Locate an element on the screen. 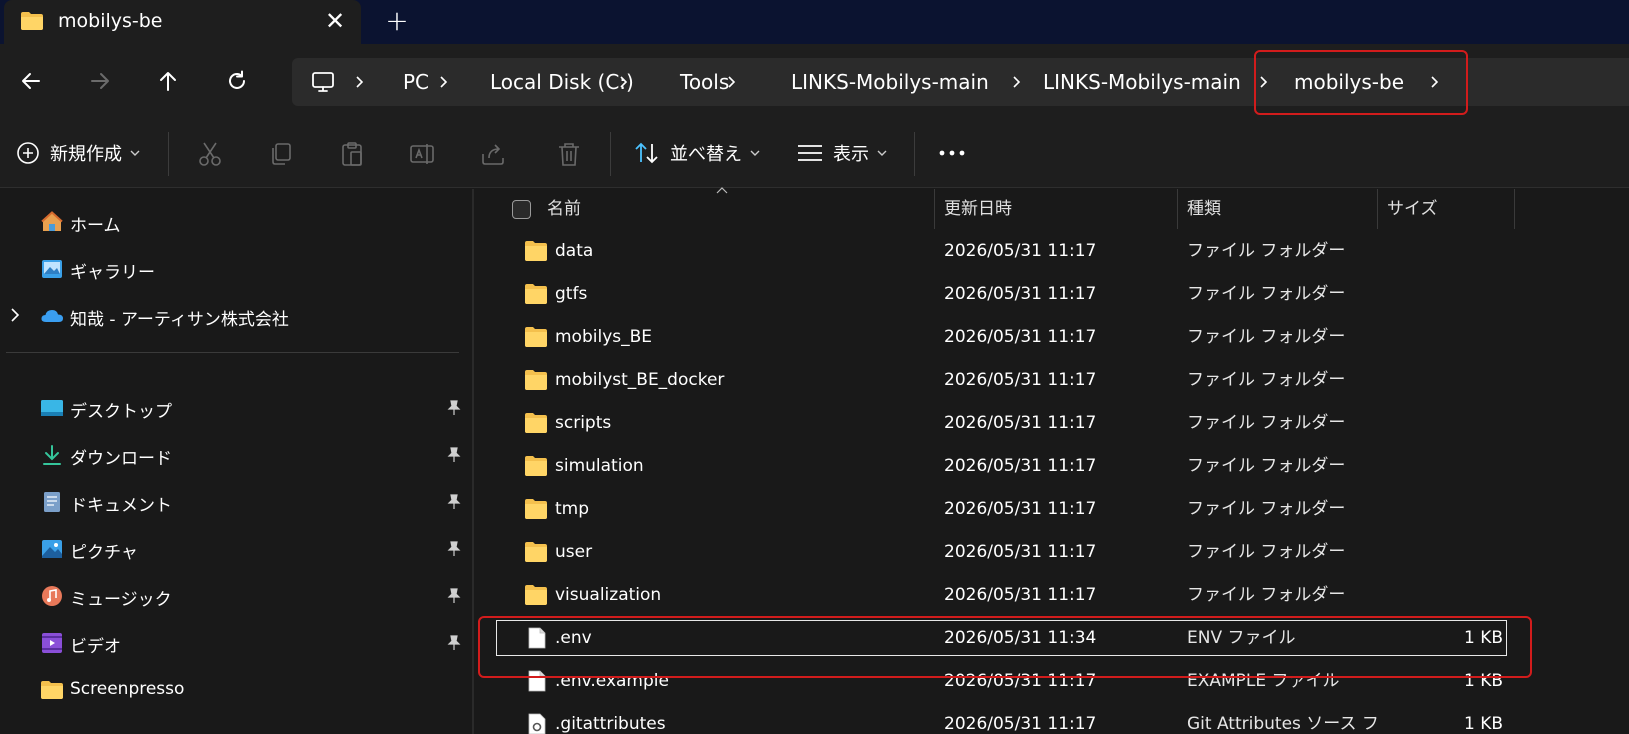  forward-button is located at coordinates (100, 81).